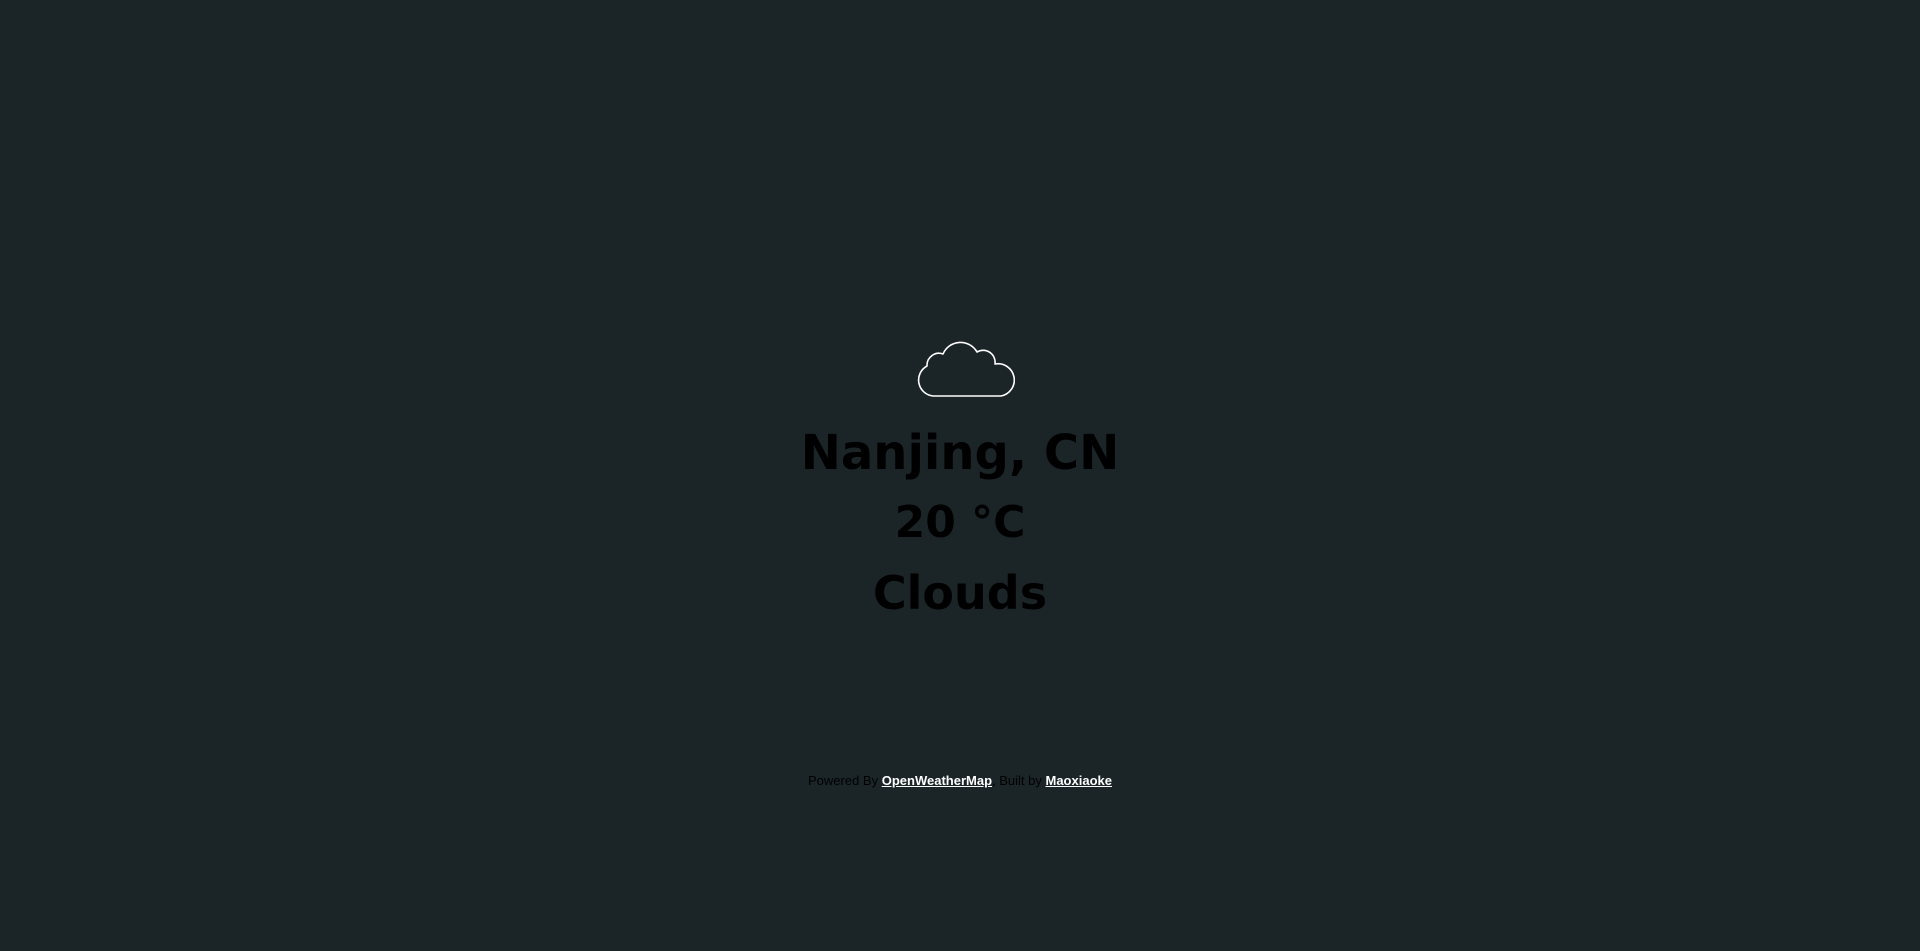  I want to click on author-link: Maoxiaoke, so click(1079, 780).